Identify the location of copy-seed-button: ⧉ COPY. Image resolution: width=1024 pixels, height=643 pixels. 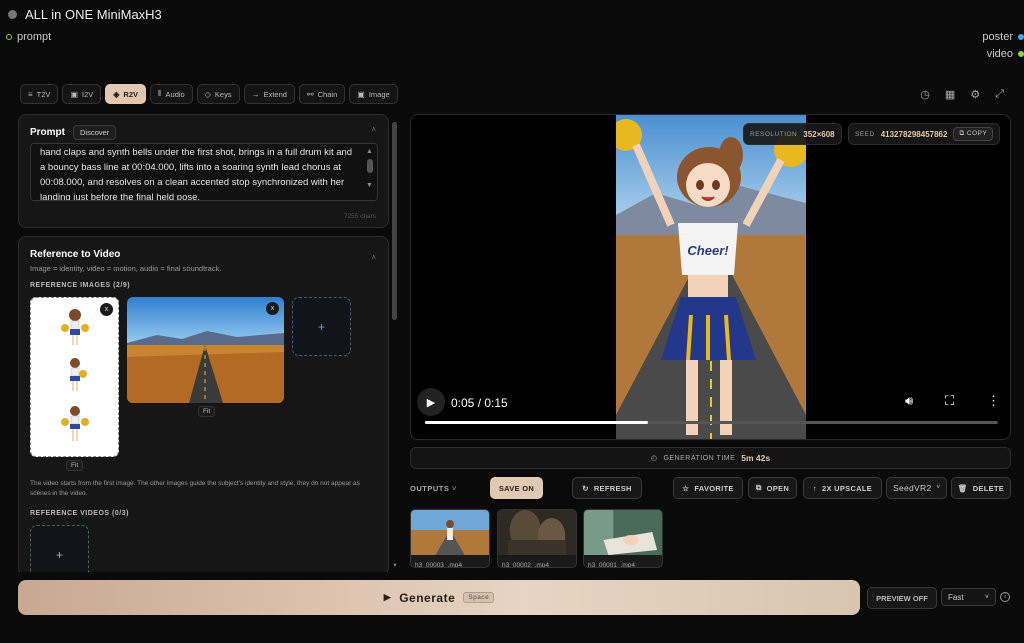
(973, 134).